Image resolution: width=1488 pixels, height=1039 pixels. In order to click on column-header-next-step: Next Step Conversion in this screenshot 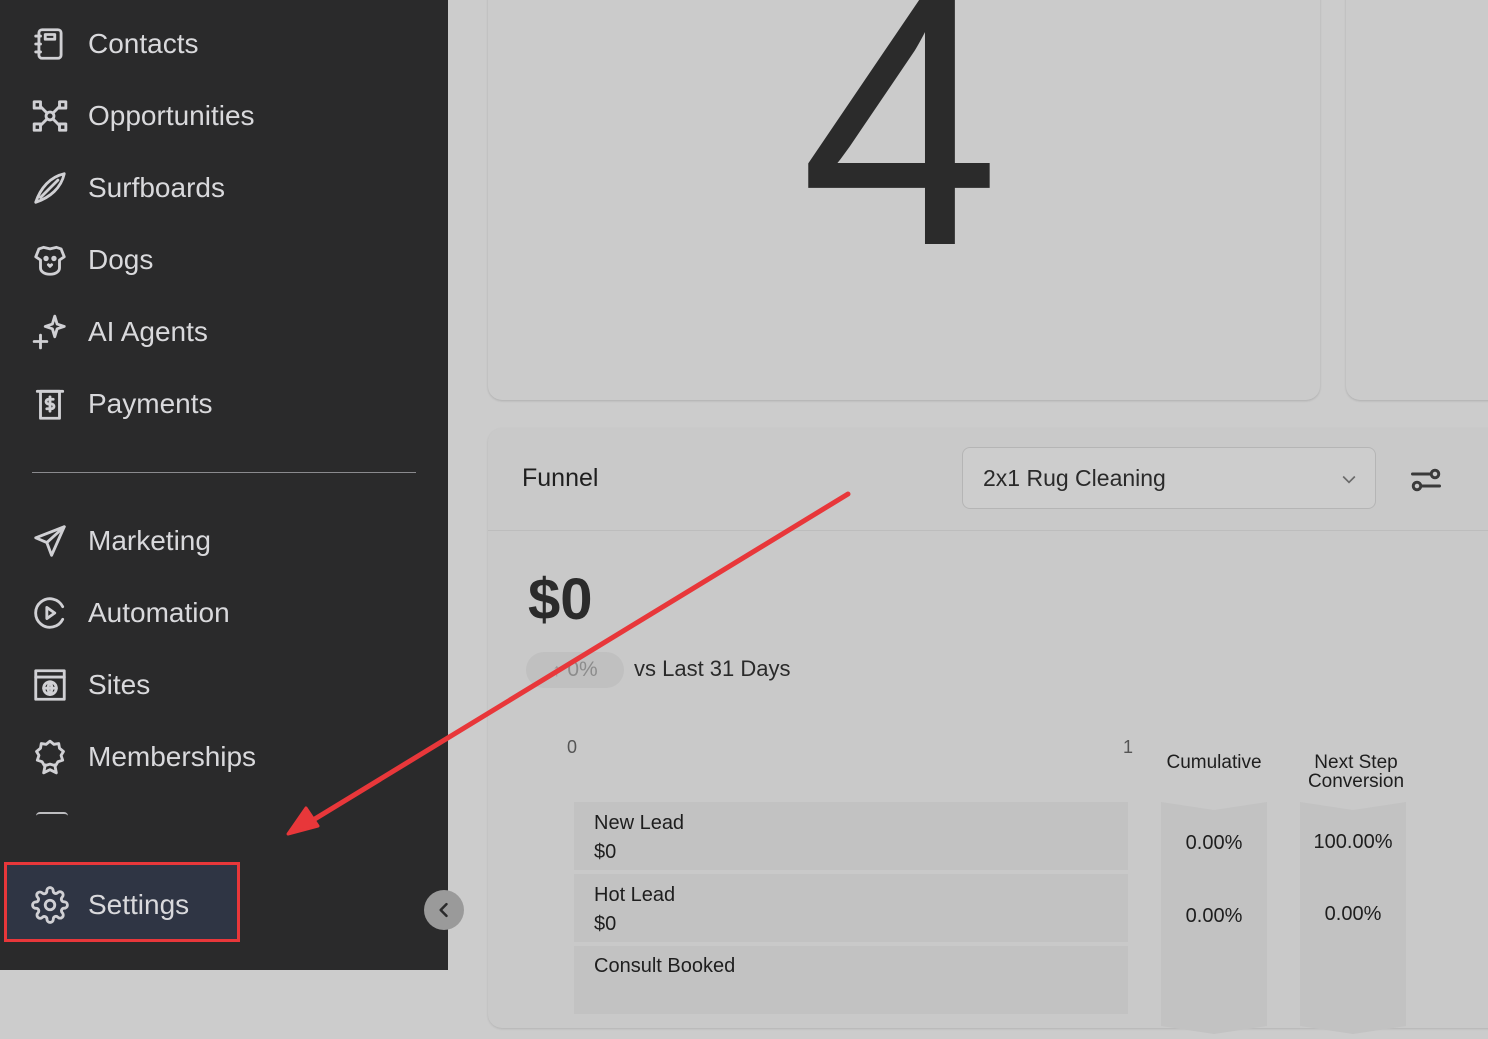, I will do `click(1356, 772)`.